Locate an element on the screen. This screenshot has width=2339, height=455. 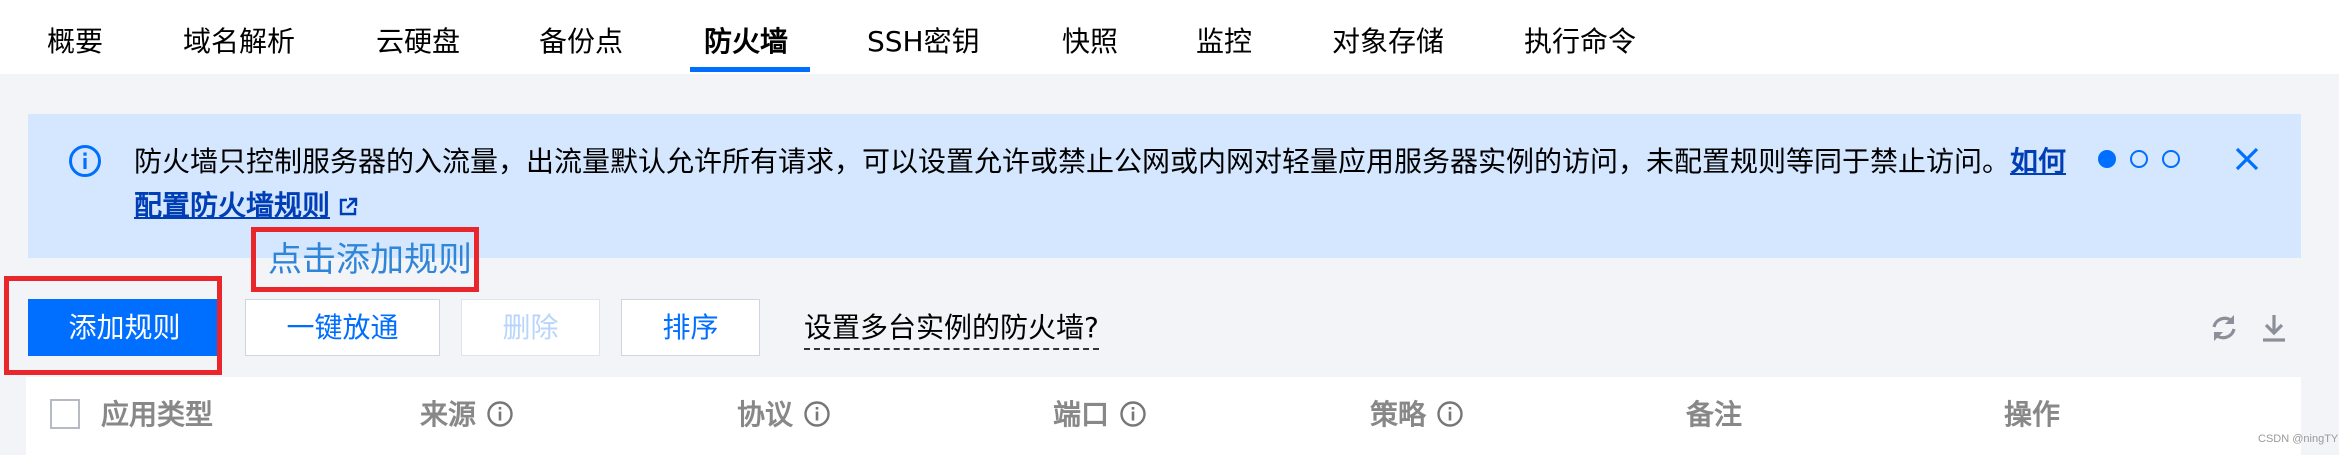
column-app-type: 应用类型 is located at coordinates (157, 414).